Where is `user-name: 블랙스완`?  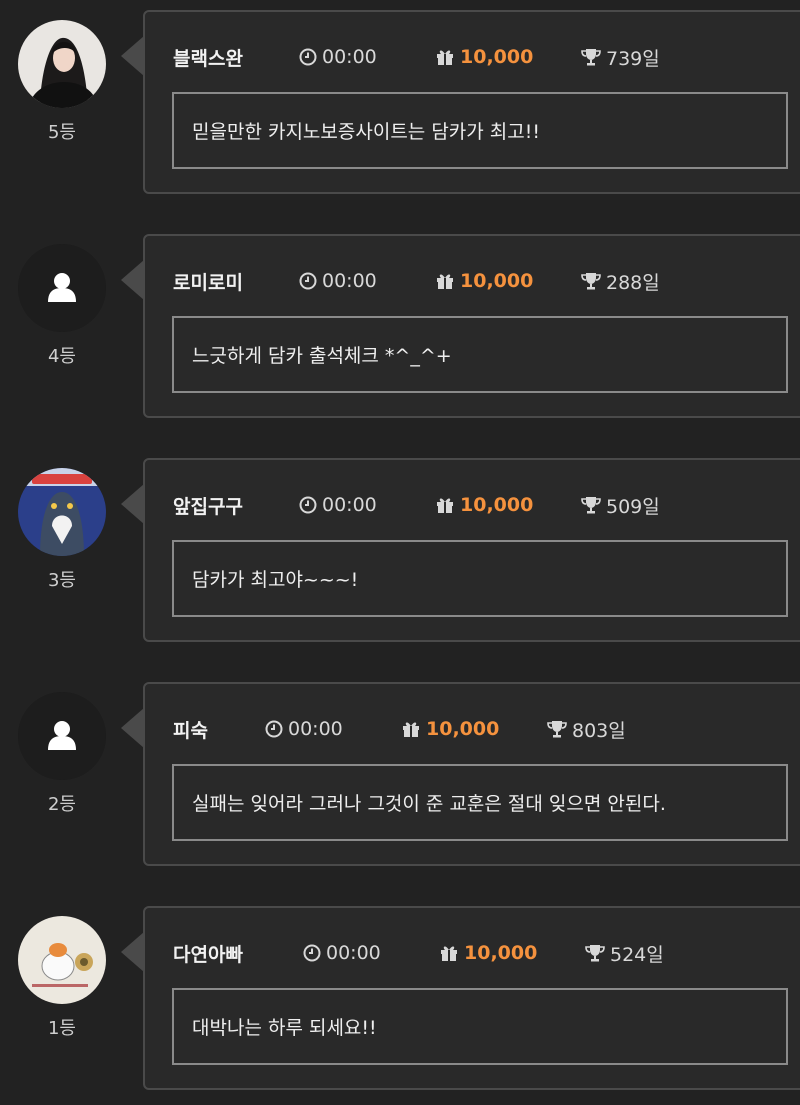
user-name: 블랙스완 is located at coordinates (236, 57).